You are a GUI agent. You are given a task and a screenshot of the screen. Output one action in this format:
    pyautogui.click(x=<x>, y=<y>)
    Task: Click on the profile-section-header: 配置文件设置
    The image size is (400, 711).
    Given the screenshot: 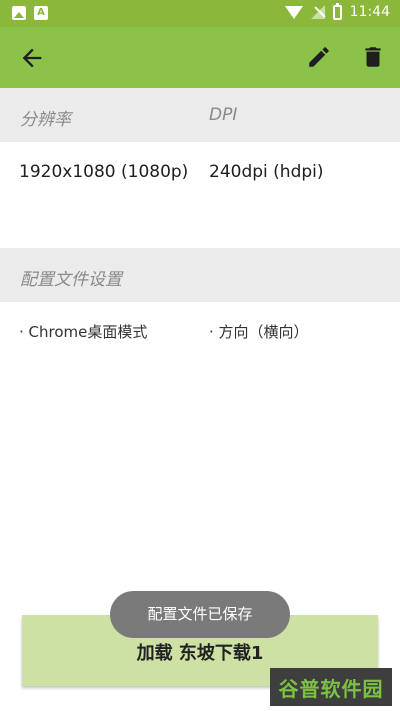 What is the action you would take?
    pyautogui.click(x=200, y=275)
    